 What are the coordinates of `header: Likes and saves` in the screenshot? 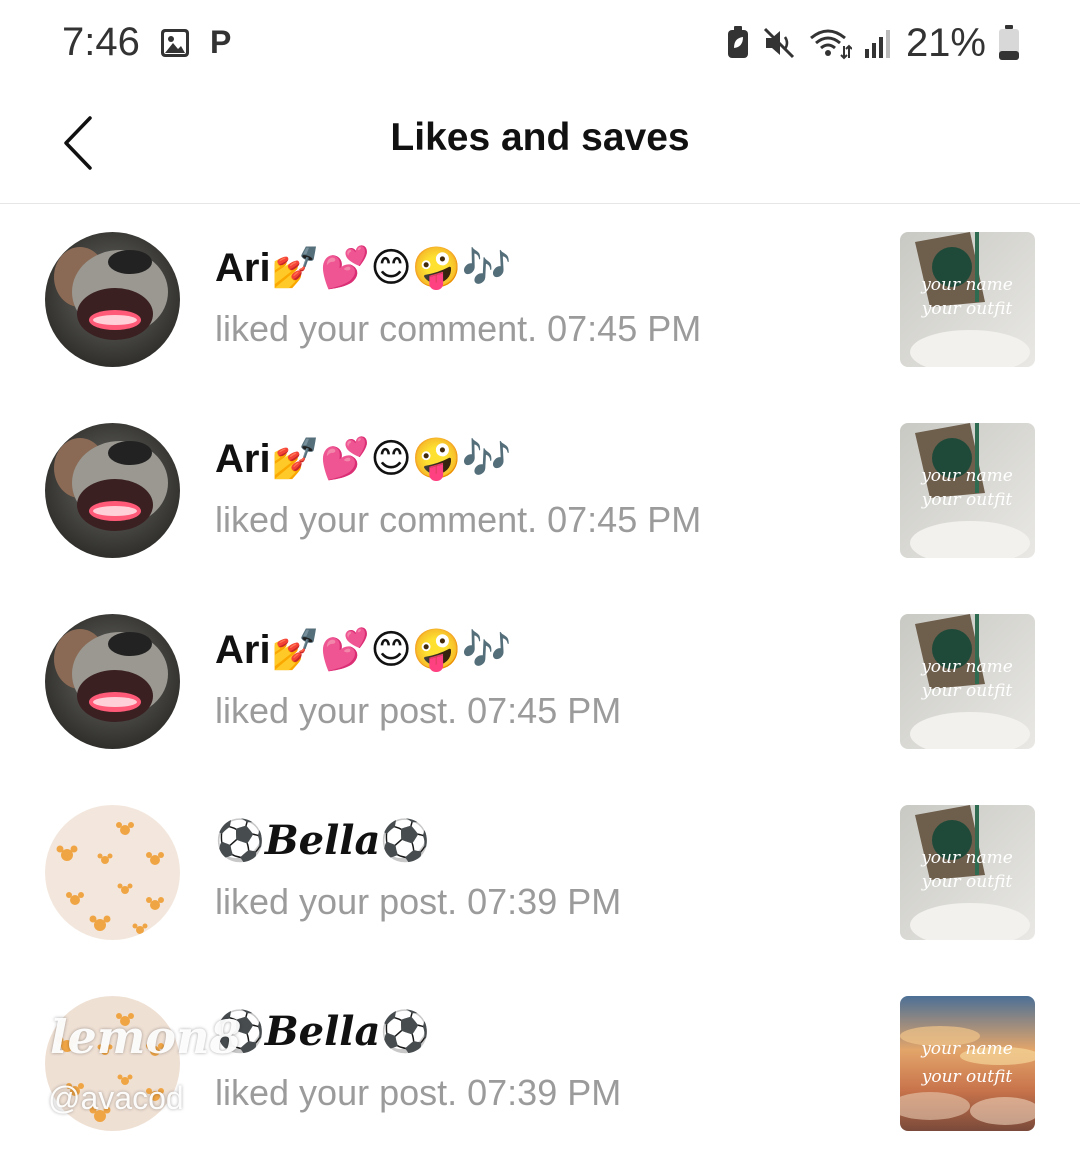 It's located at (540, 147).